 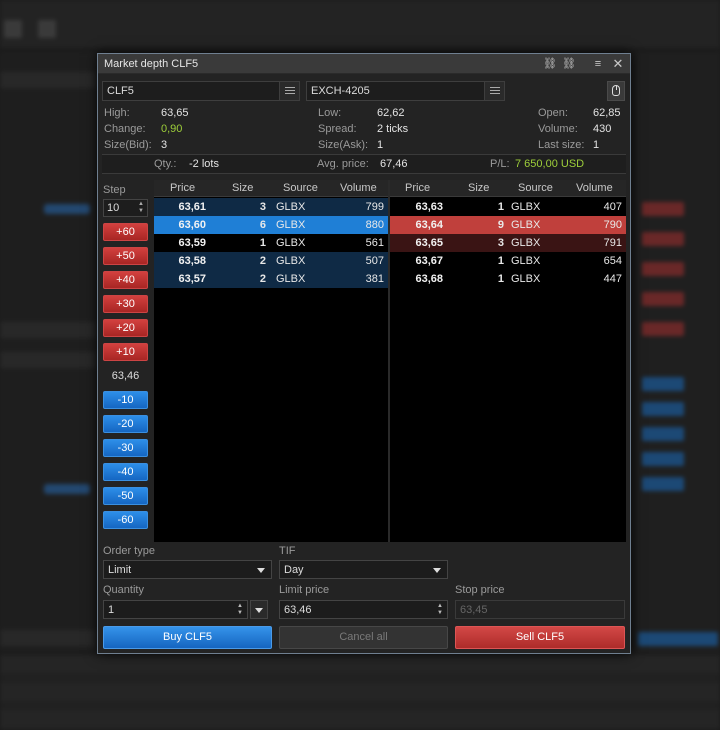 I want to click on bid-row: 63,61 3 GLBX 799, so click(x=271, y=207).